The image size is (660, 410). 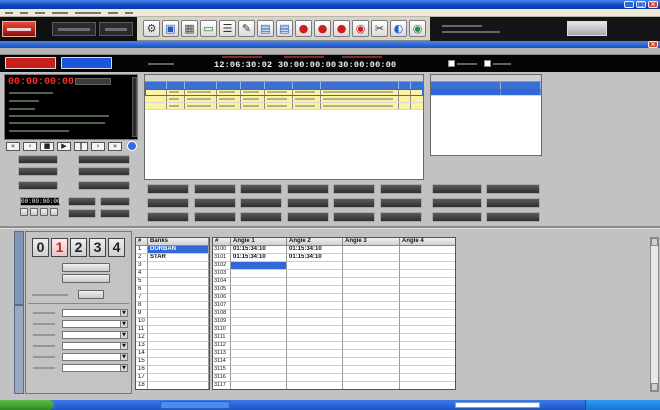 What do you see at coordinates (222, 282) in the screenshot?
I see `clip-number-cell: 3104` at bounding box center [222, 282].